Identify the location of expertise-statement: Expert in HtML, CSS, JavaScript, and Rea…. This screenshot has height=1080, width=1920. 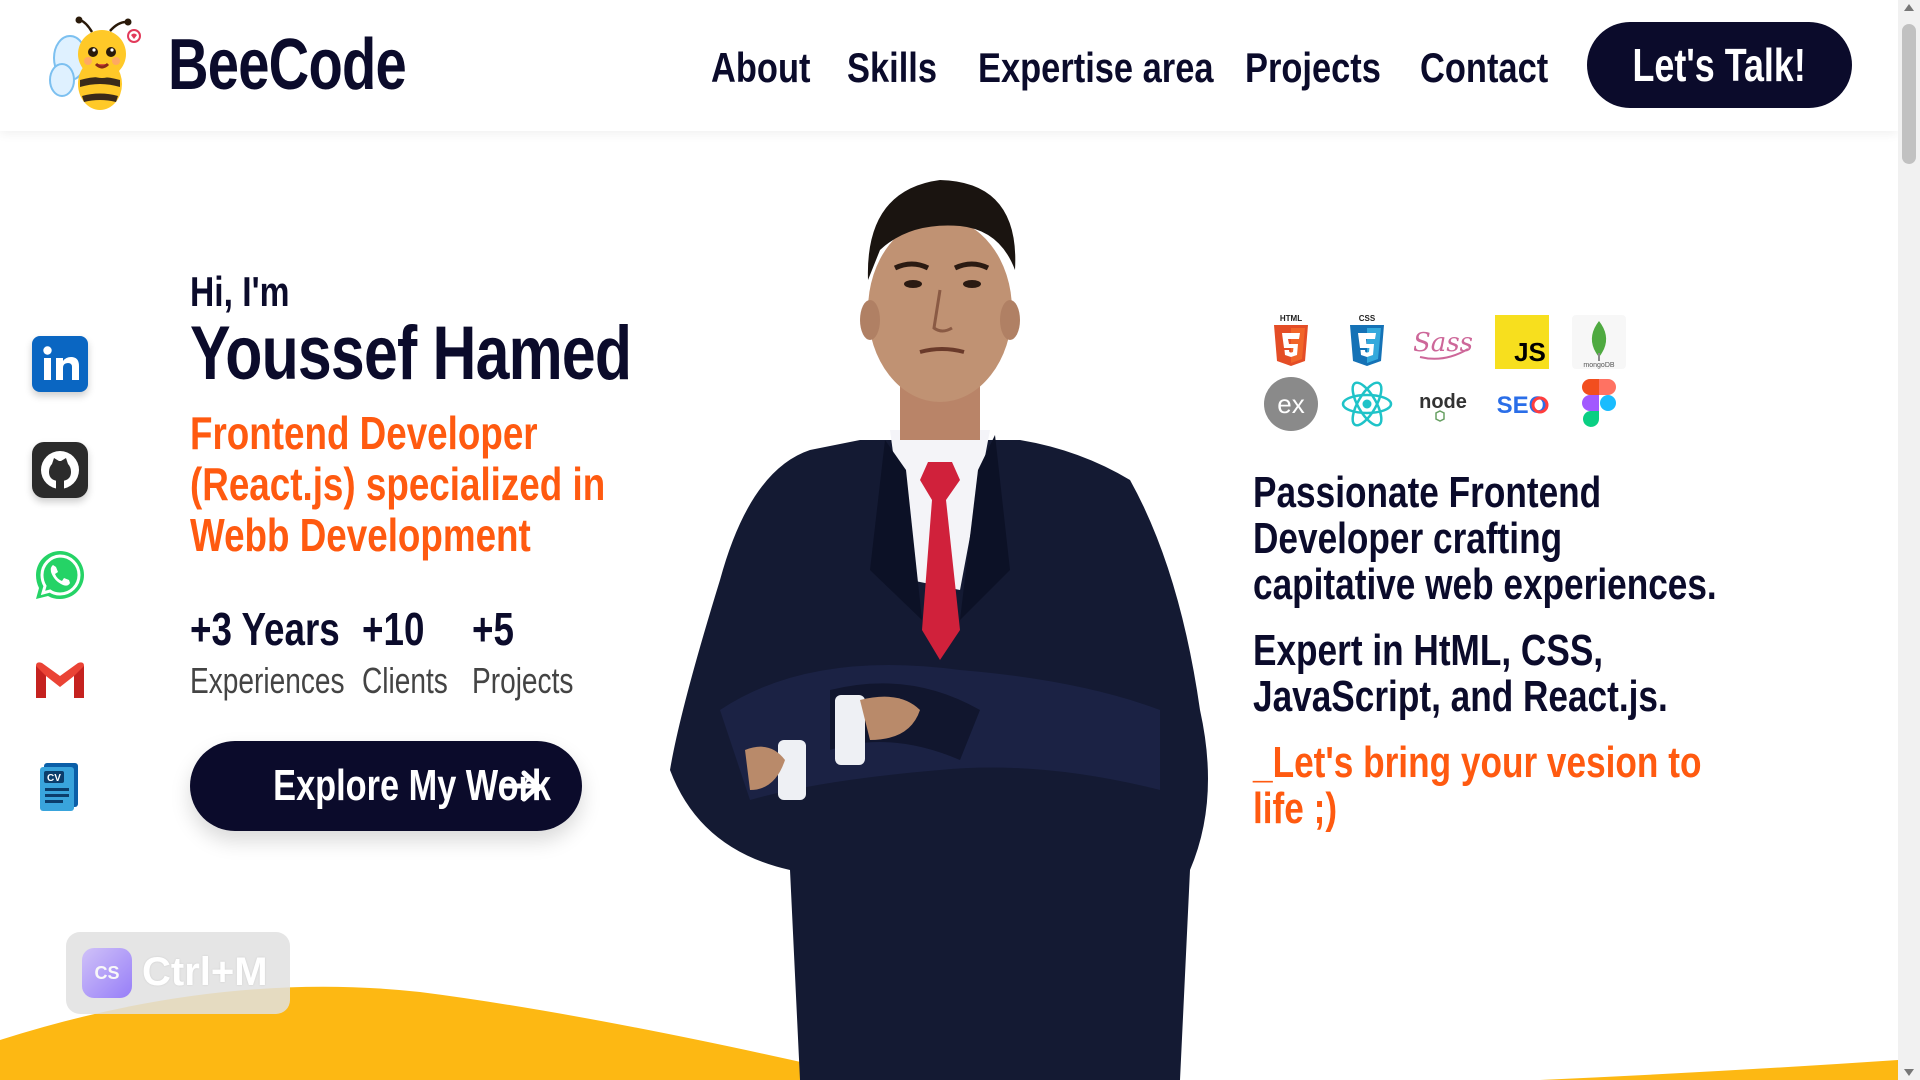
(1512, 674).